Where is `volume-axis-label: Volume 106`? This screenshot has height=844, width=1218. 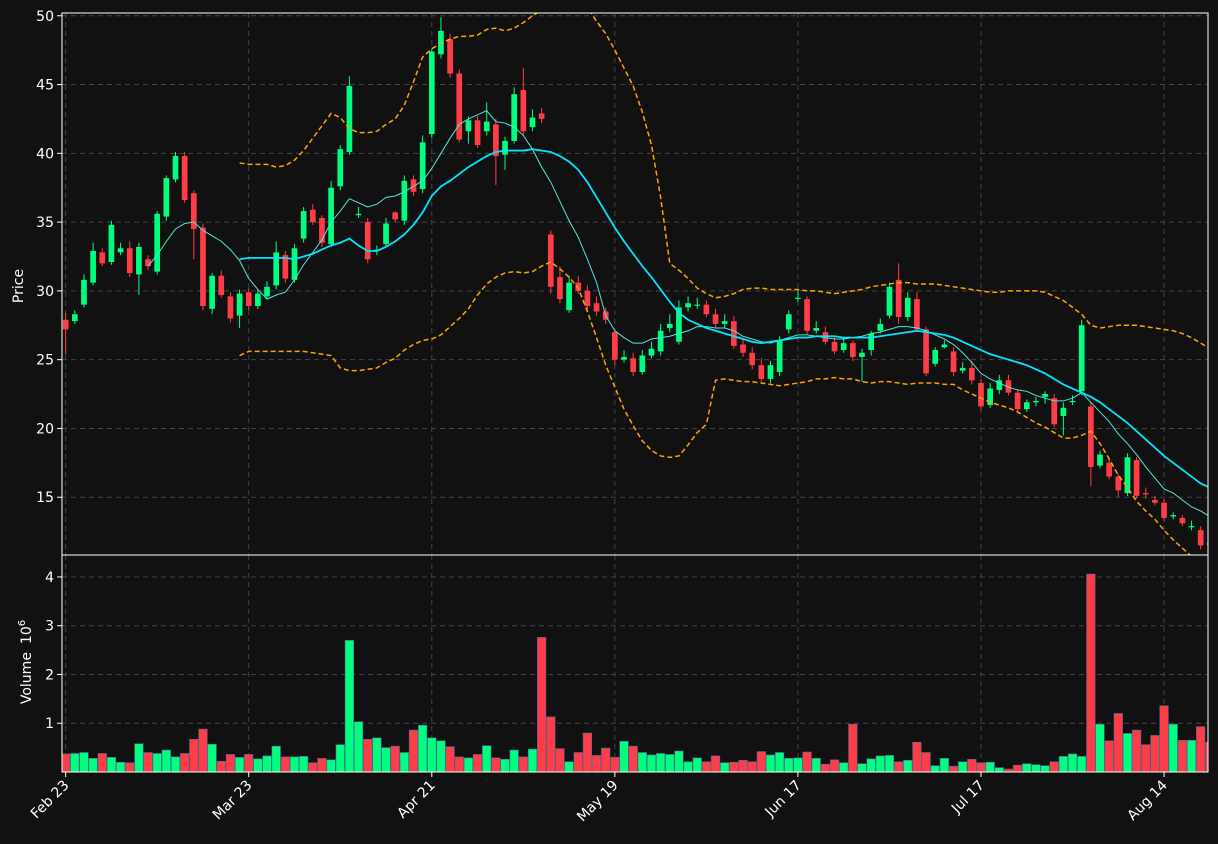
volume-axis-label: Volume 106 is located at coordinates (26, 662).